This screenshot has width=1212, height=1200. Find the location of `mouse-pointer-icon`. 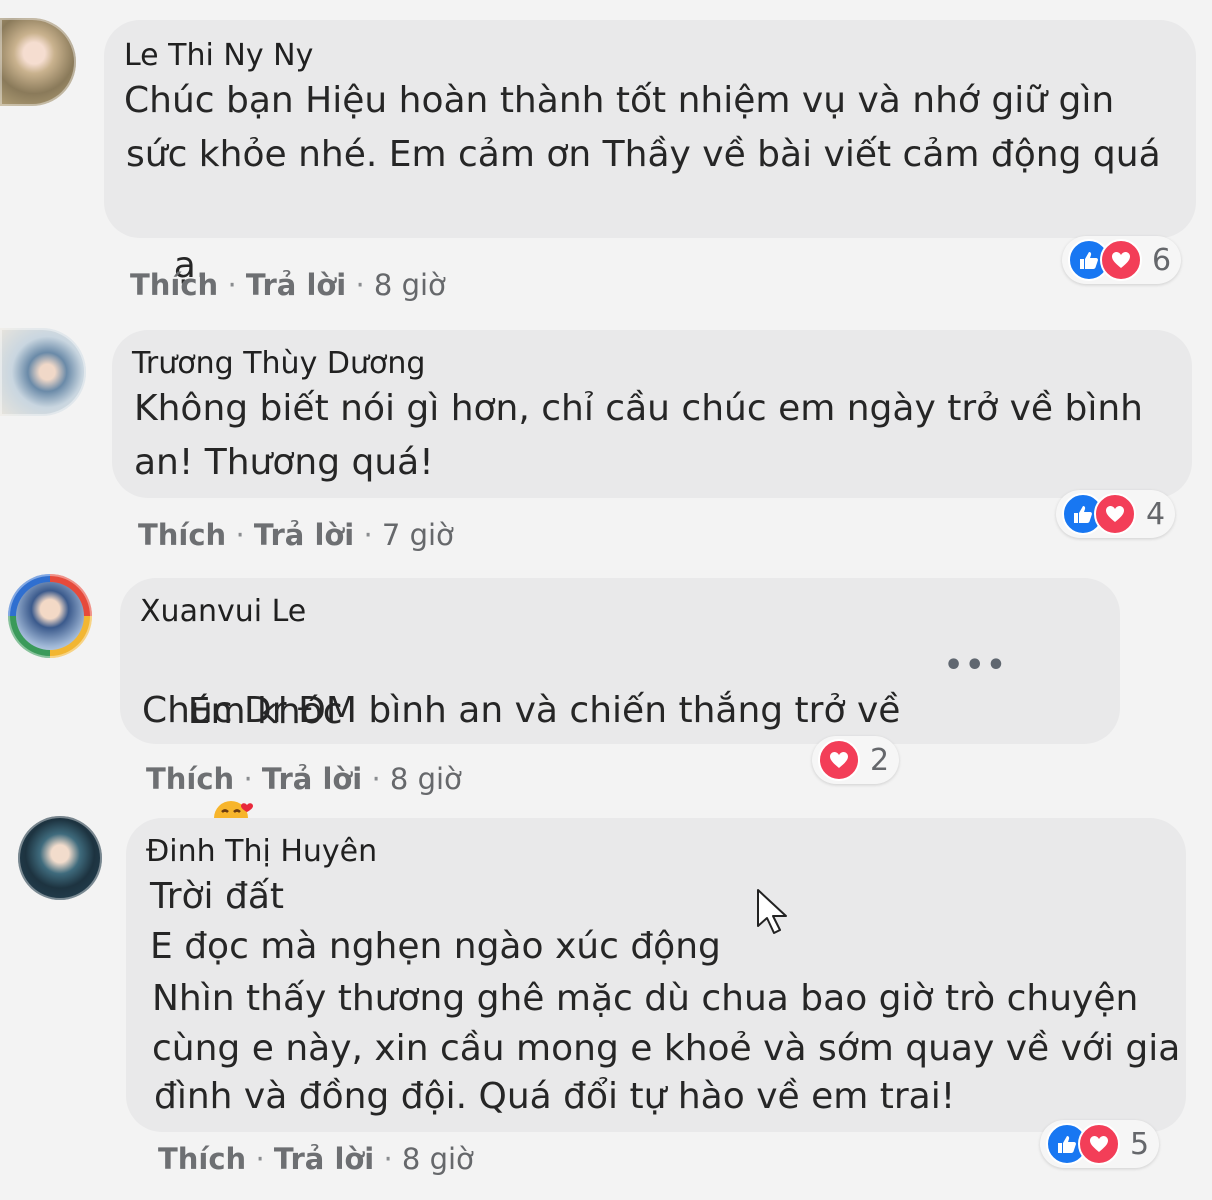

mouse-pointer-icon is located at coordinates (773, 914).